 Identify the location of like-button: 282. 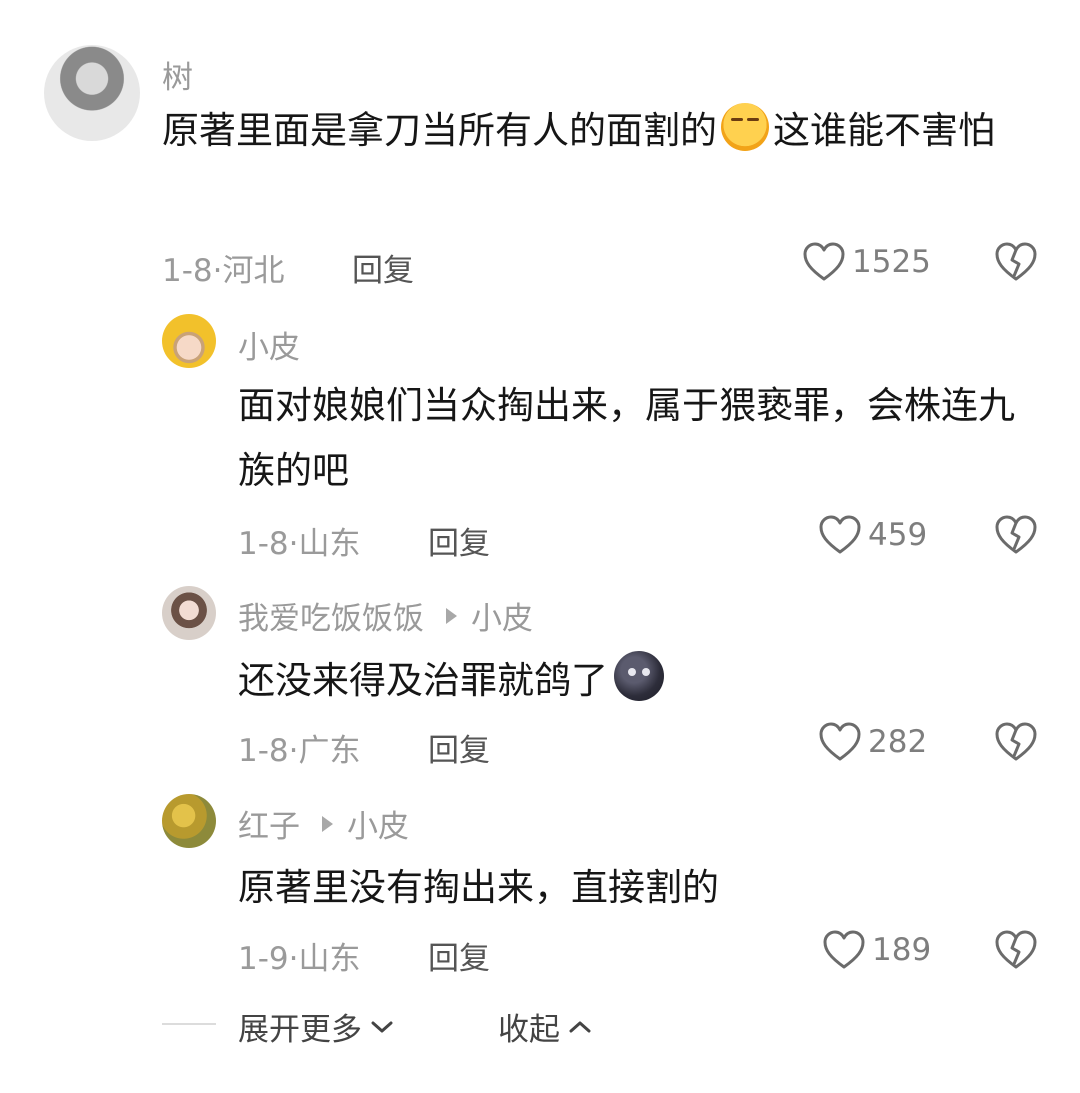
(872, 742).